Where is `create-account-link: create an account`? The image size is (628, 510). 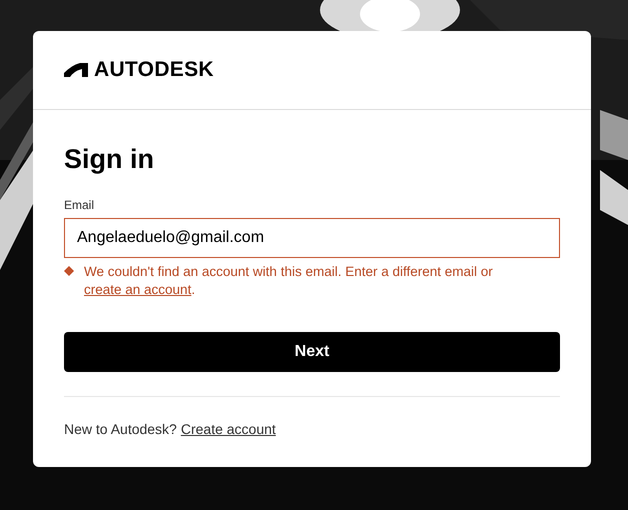 create-account-link: create an account is located at coordinates (138, 289).